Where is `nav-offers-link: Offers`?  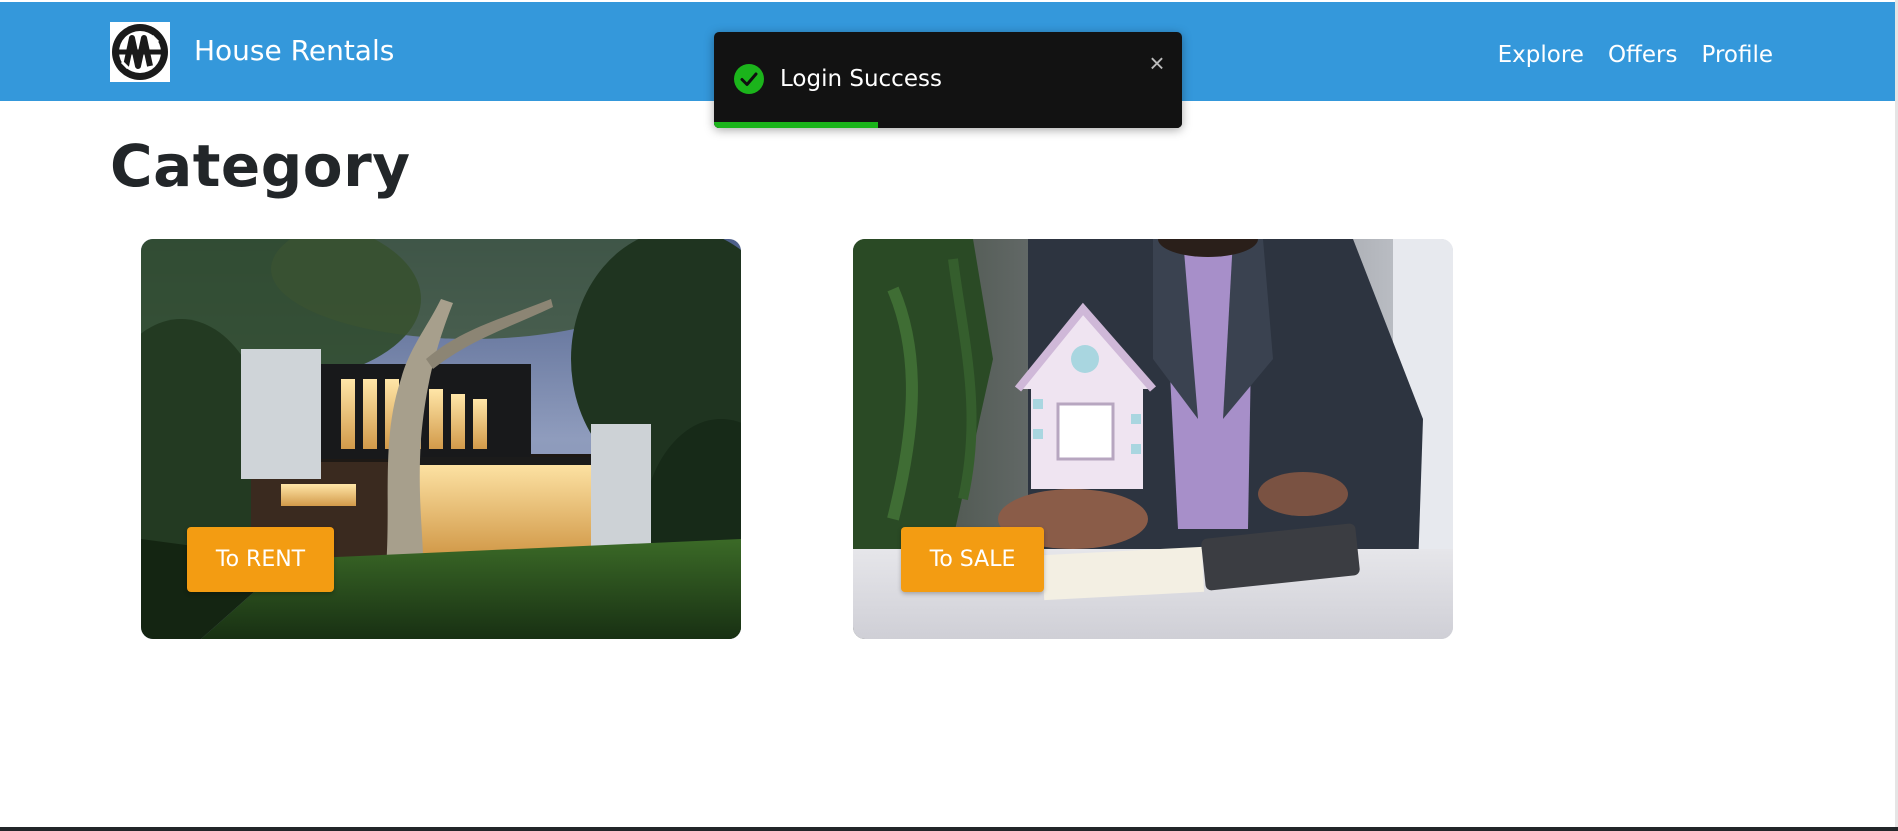
nav-offers-link: Offers is located at coordinates (1643, 55).